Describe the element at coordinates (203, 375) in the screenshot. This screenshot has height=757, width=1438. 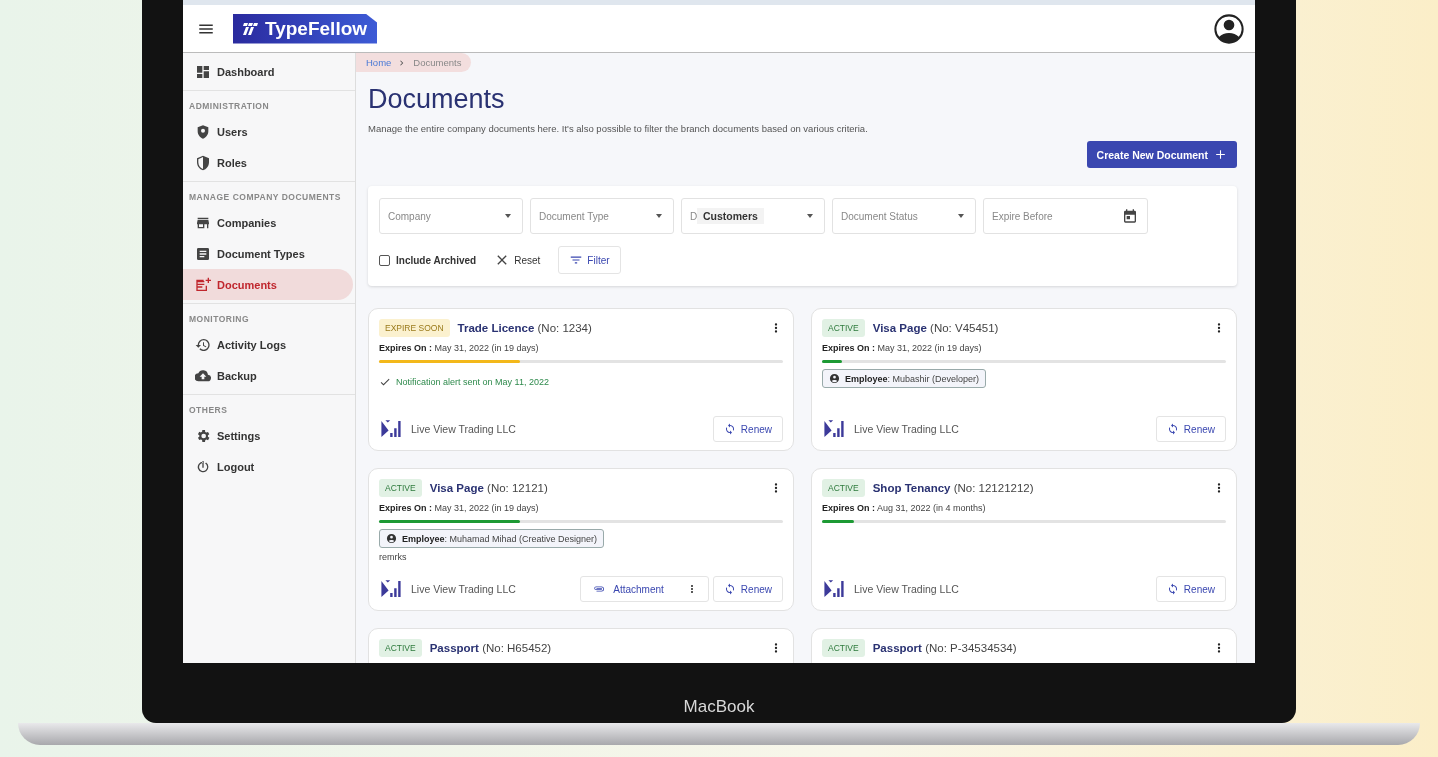
I see `cloud-upload-icon` at that location.